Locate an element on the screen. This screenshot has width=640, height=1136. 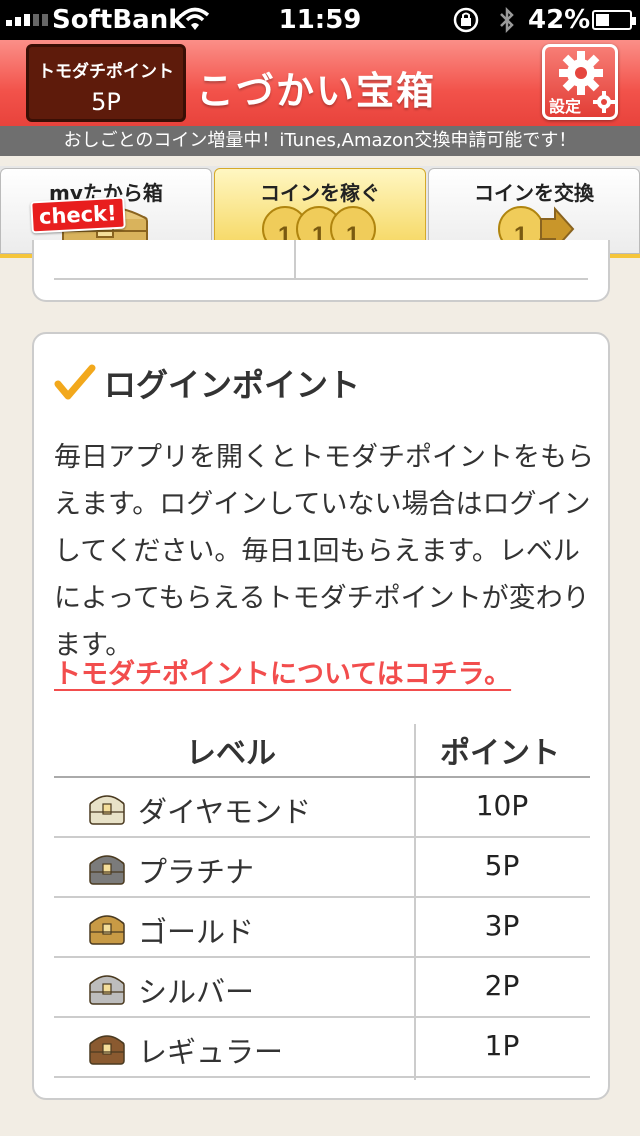
card-title-row: ログインポイント is located at coordinates (207, 383).